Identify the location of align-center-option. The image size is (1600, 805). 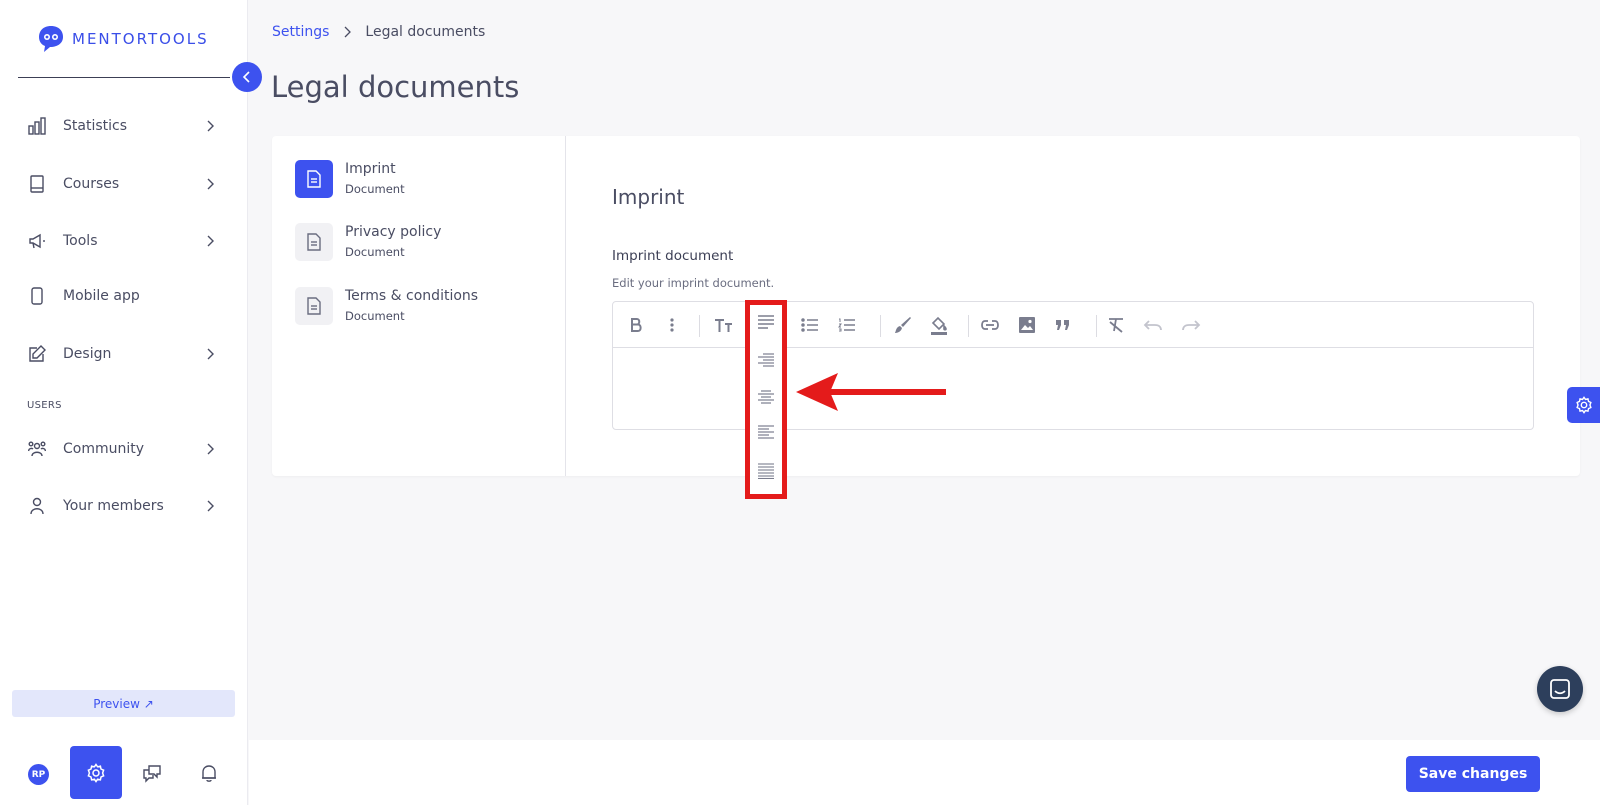
(766, 397).